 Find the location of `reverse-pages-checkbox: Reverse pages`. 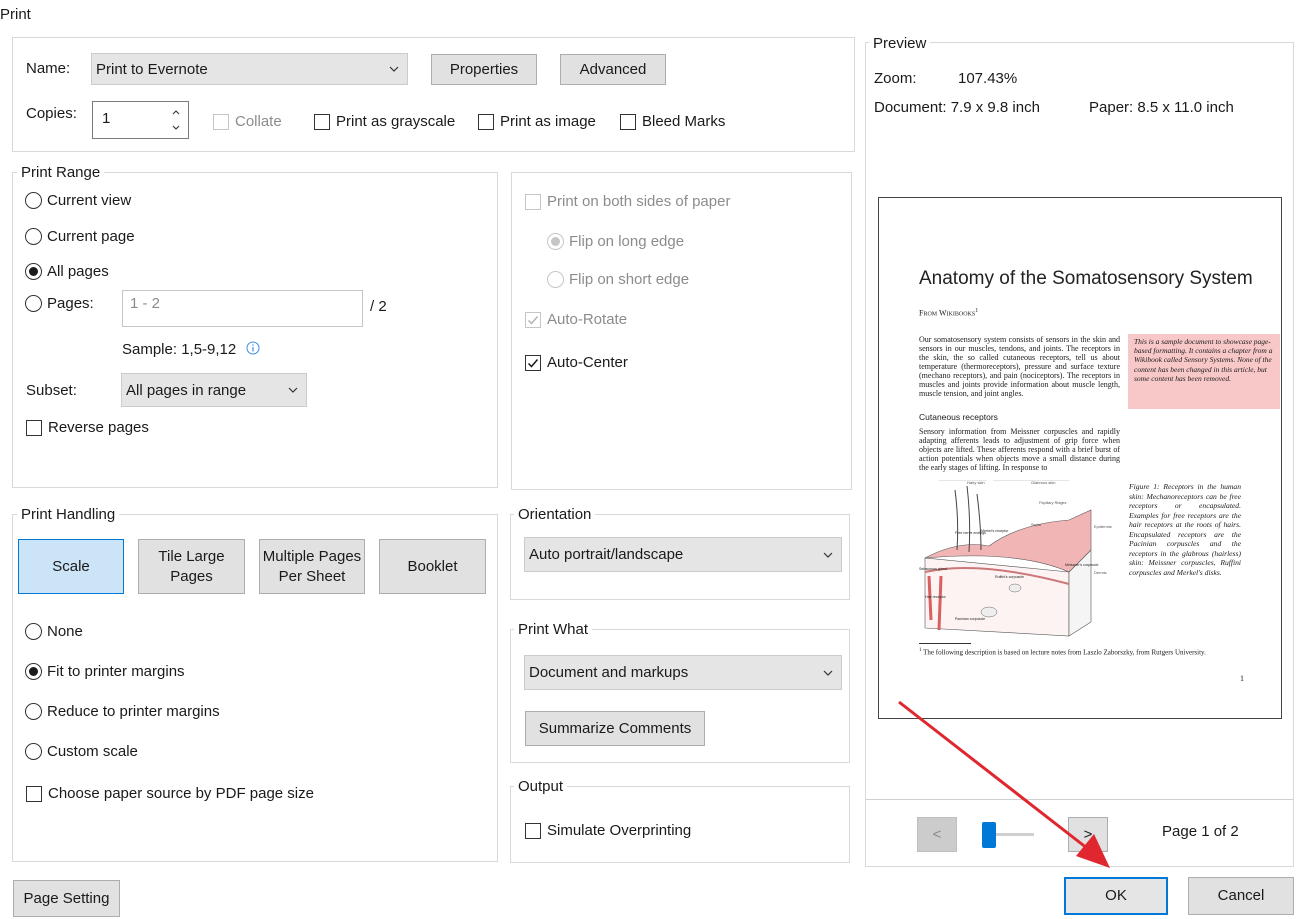

reverse-pages-checkbox: Reverse pages is located at coordinates (87, 427).